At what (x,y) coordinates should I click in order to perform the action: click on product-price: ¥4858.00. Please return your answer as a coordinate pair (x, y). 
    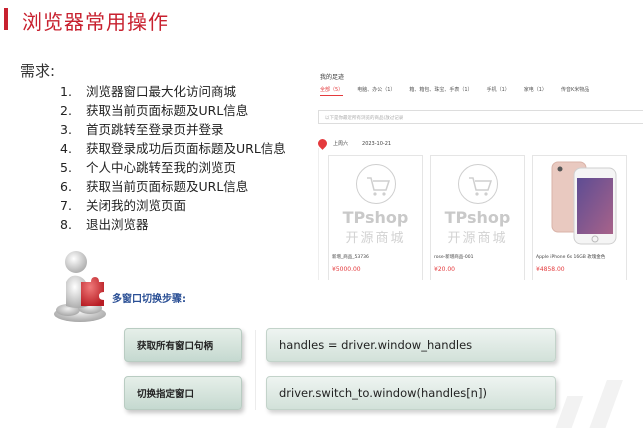
    Looking at the image, I should click on (550, 269).